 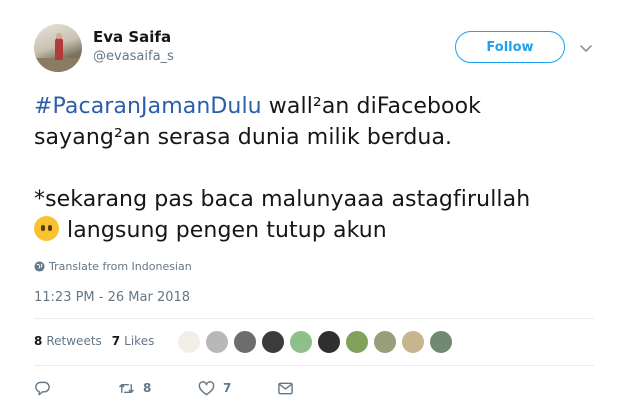 What do you see at coordinates (148, 106) in the screenshot?
I see `hashtag-link: #PacaranJamanDulu` at bounding box center [148, 106].